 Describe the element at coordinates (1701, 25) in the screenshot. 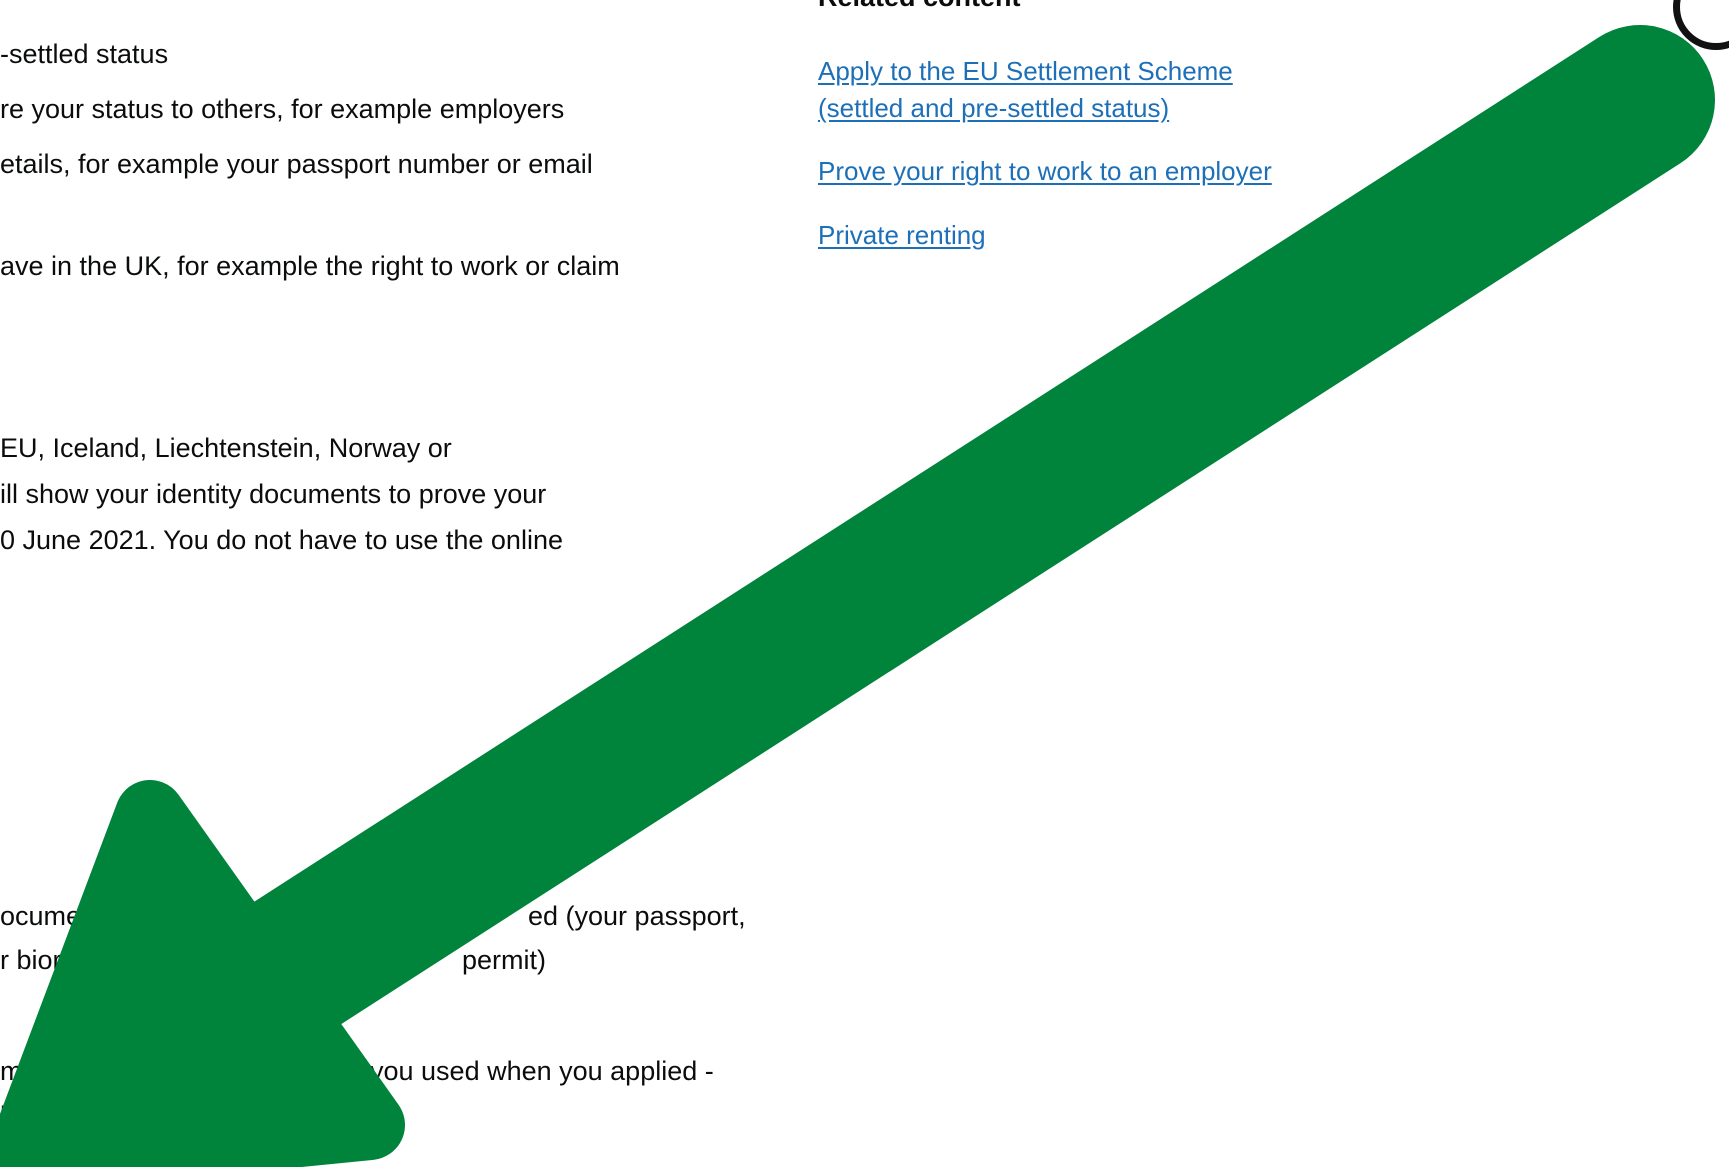

I see `corner-circle-icon` at that location.